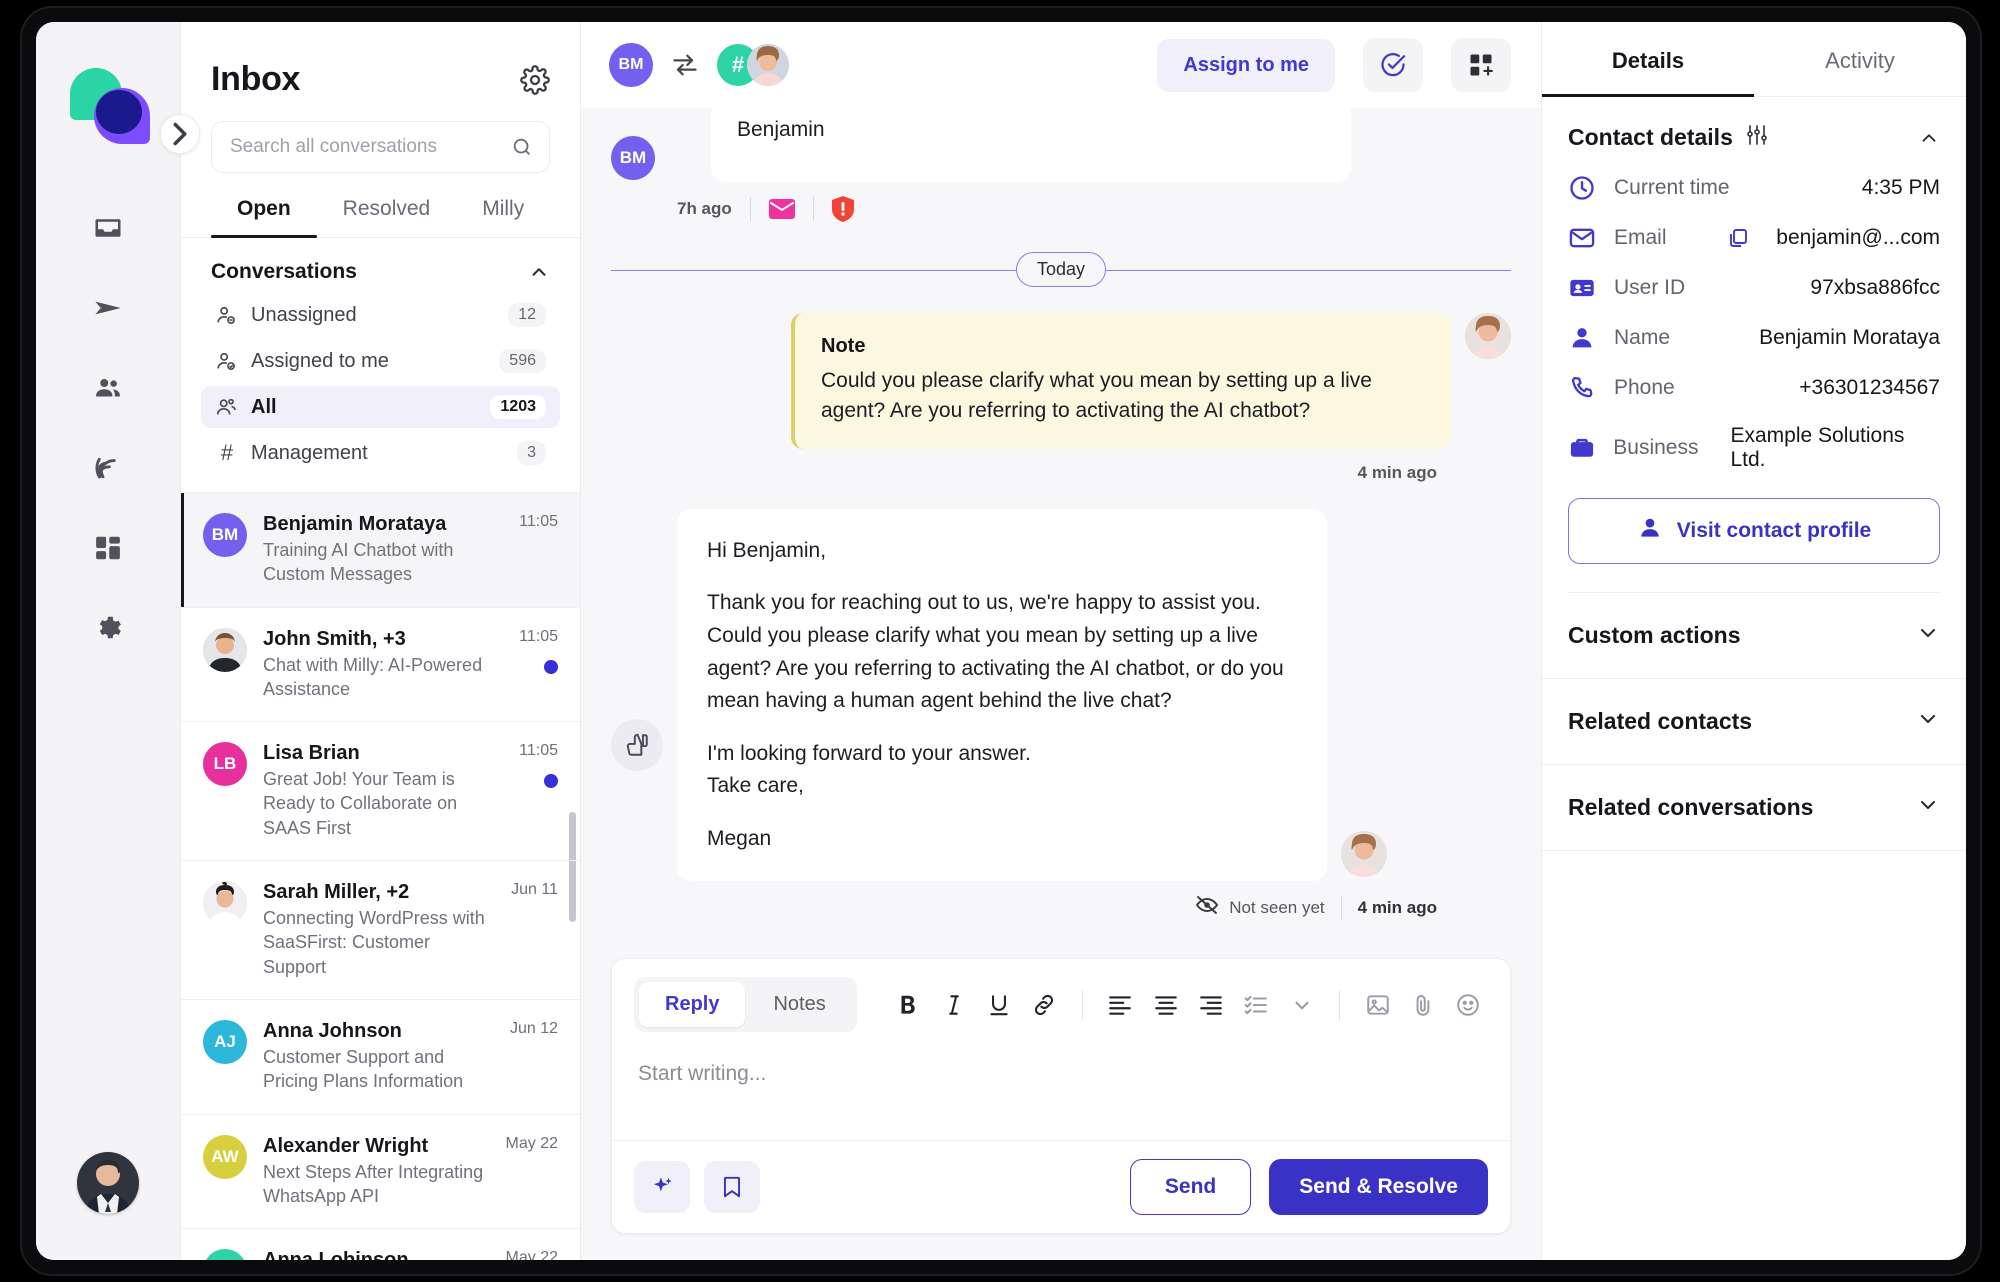 This screenshot has height=1282, width=2000. Describe the element at coordinates (1869, 387) in the screenshot. I see `detail-value: +36301234567` at that location.